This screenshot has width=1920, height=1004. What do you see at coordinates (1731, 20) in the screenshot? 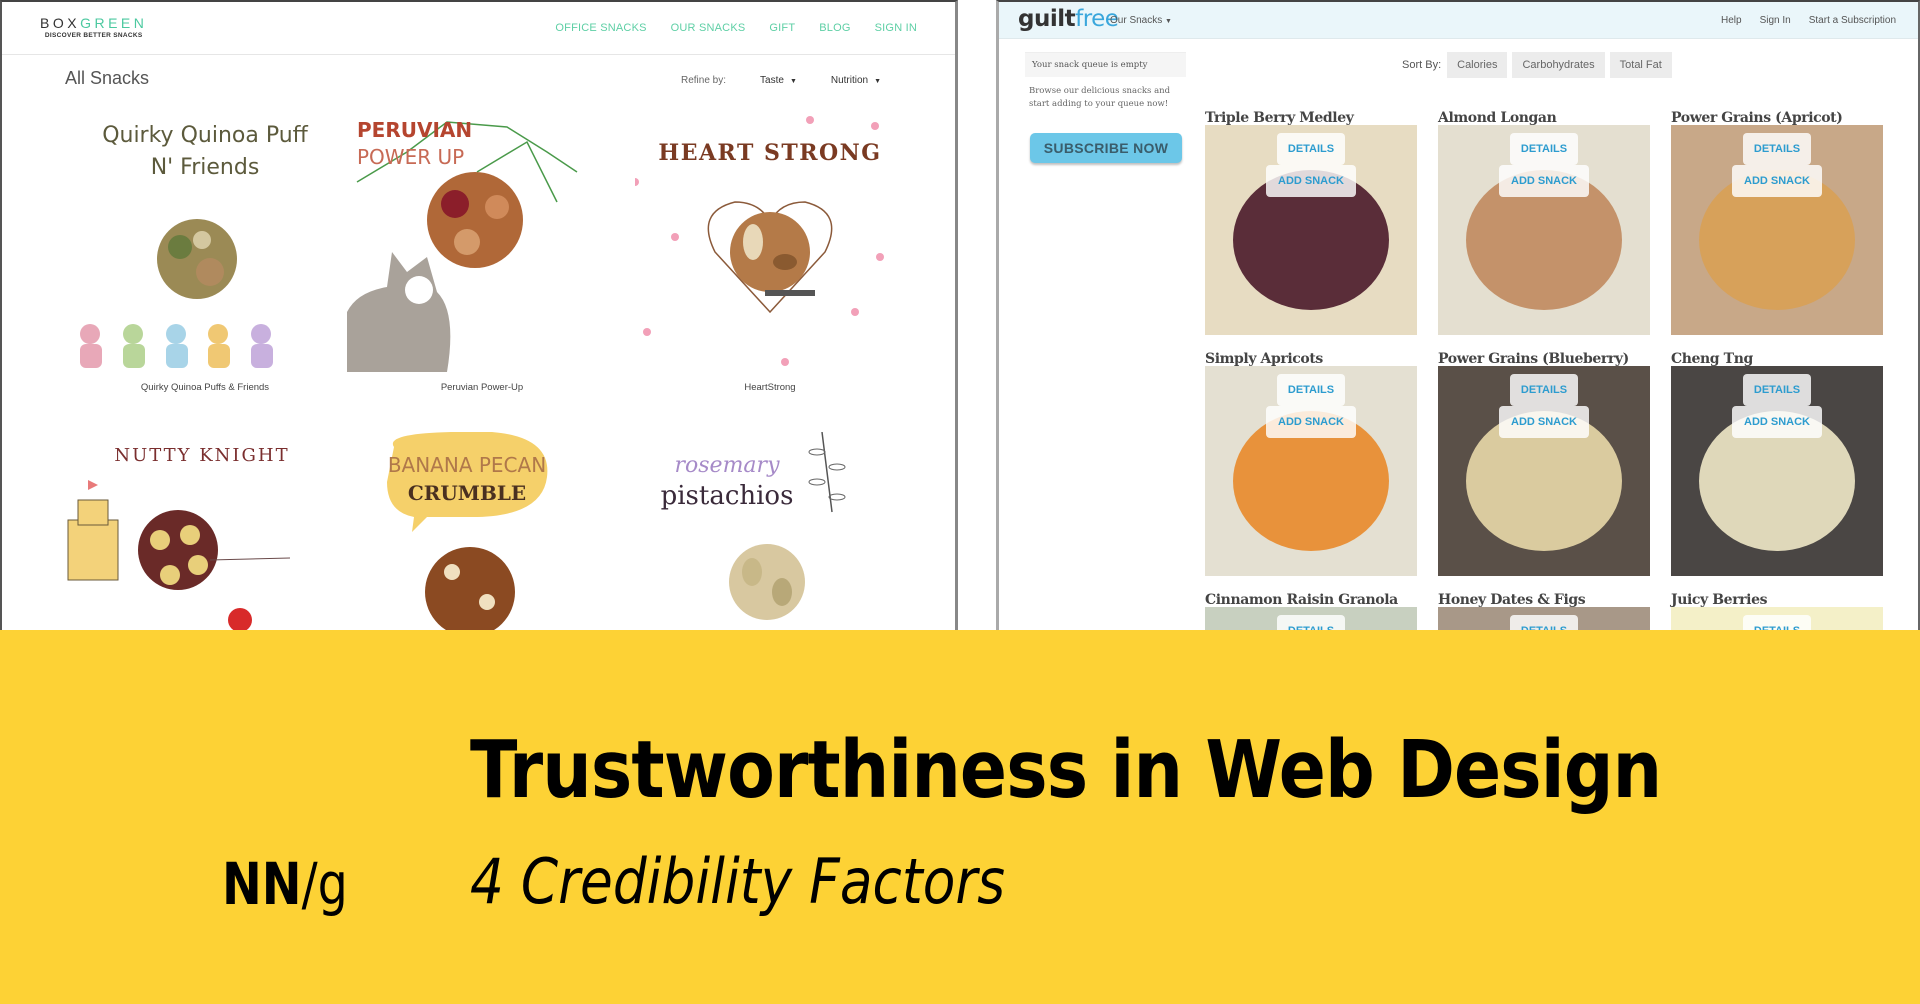
I see `nav-help: Help` at bounding box center [1731, 20].